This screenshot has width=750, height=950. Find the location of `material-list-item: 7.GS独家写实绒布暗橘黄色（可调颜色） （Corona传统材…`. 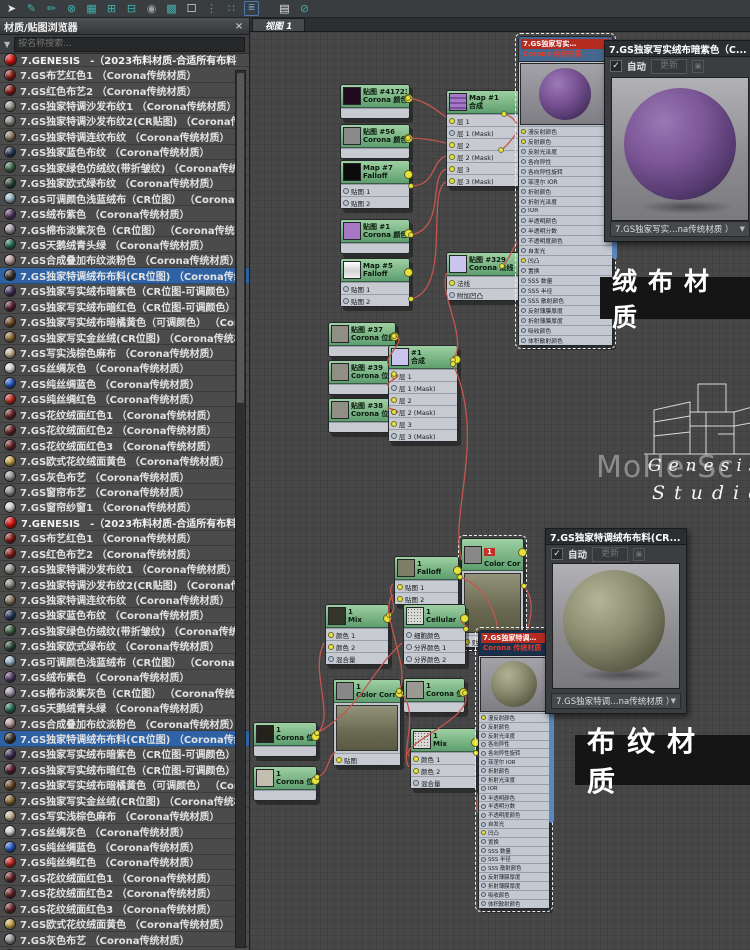

material-list-item: 7.GS独家写实绒布暗橘黄色（可调颜色） （Corona传统材… is located at coordinates (124, 785).